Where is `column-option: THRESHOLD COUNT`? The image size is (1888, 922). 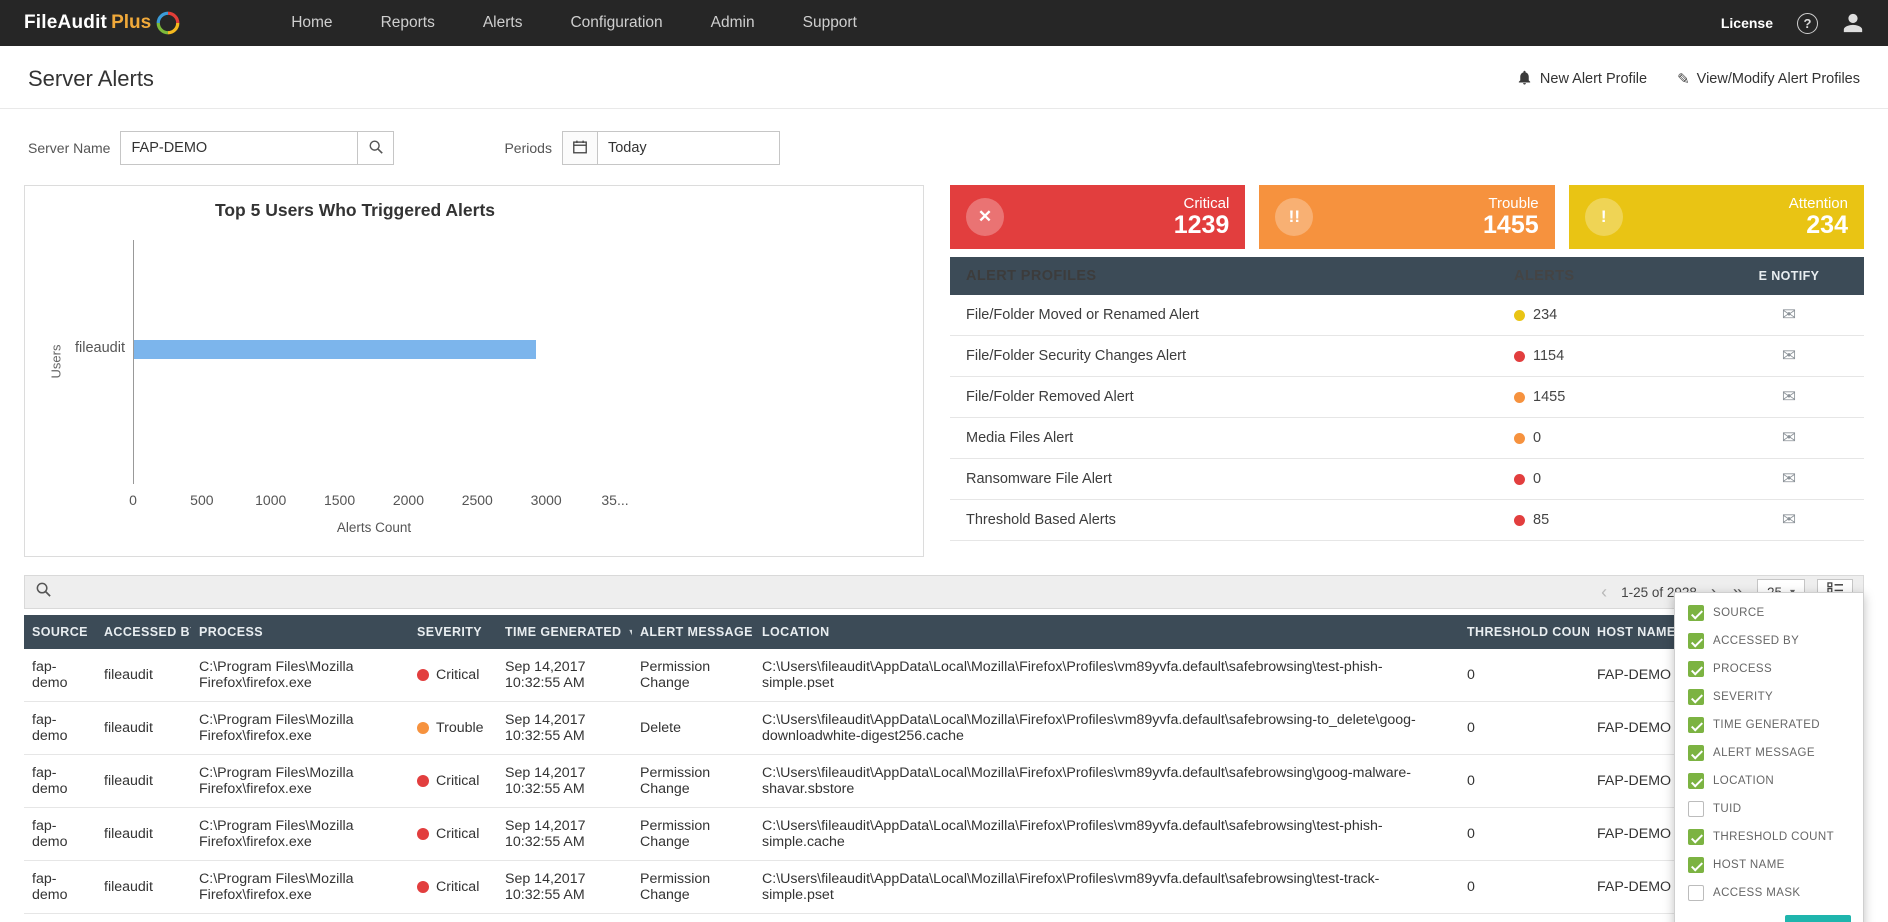 column-option: THRESHOLD COUNT is located at coordinates (1769, 837).